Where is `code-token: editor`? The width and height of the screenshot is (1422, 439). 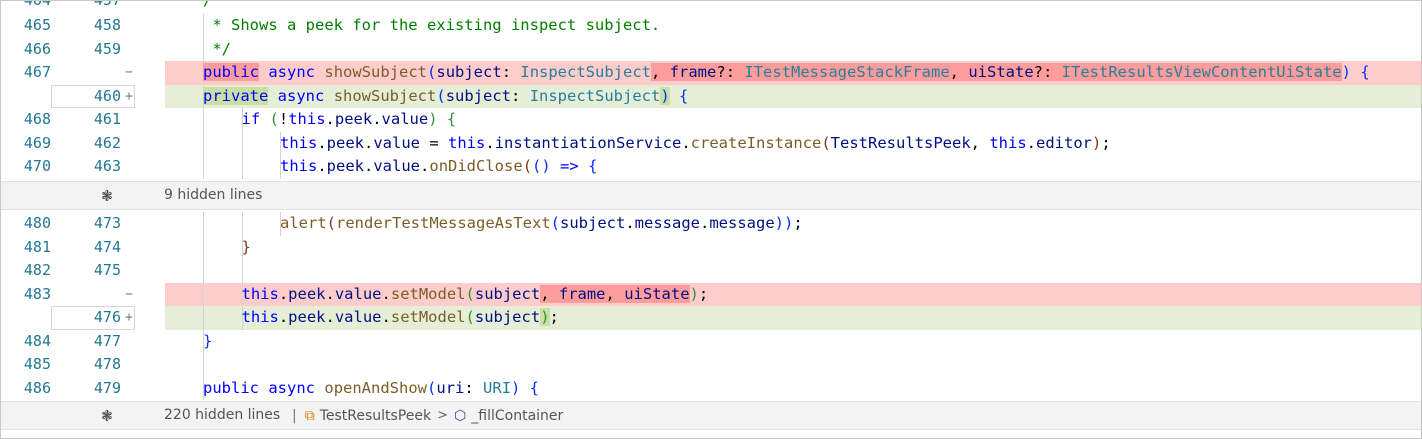
code-token: editor is located at coordinates (1064, 142).